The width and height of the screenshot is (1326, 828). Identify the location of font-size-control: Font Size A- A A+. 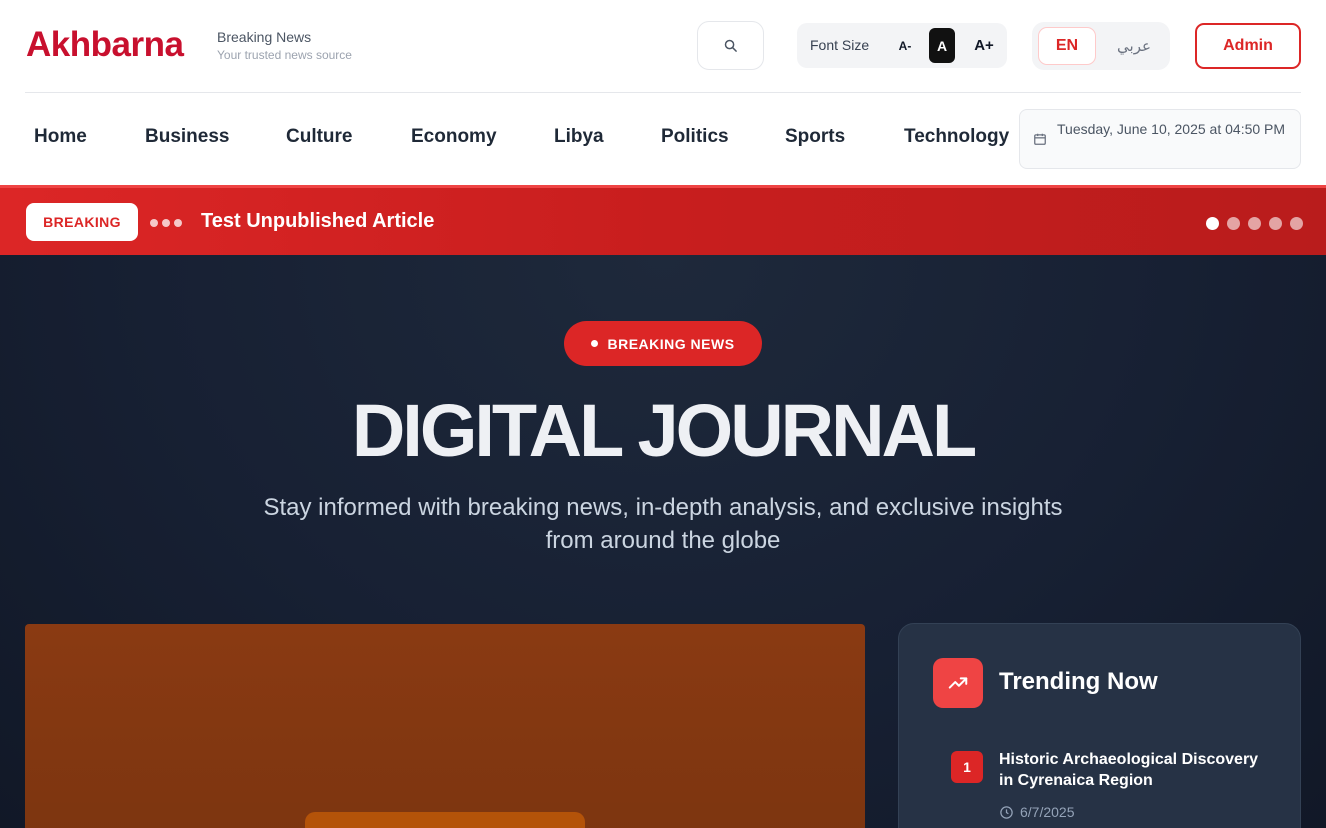
(902, 45).